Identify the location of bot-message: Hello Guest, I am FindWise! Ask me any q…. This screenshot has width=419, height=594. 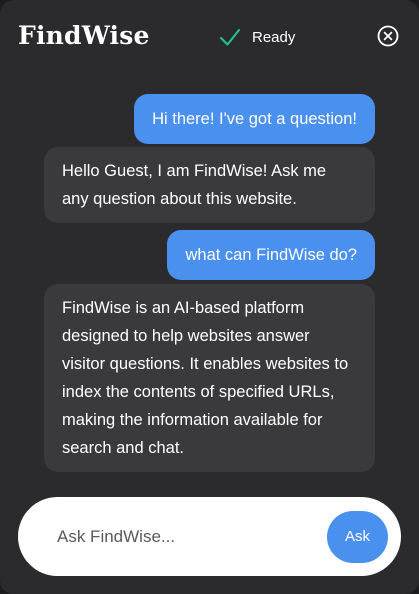
(209, 185).